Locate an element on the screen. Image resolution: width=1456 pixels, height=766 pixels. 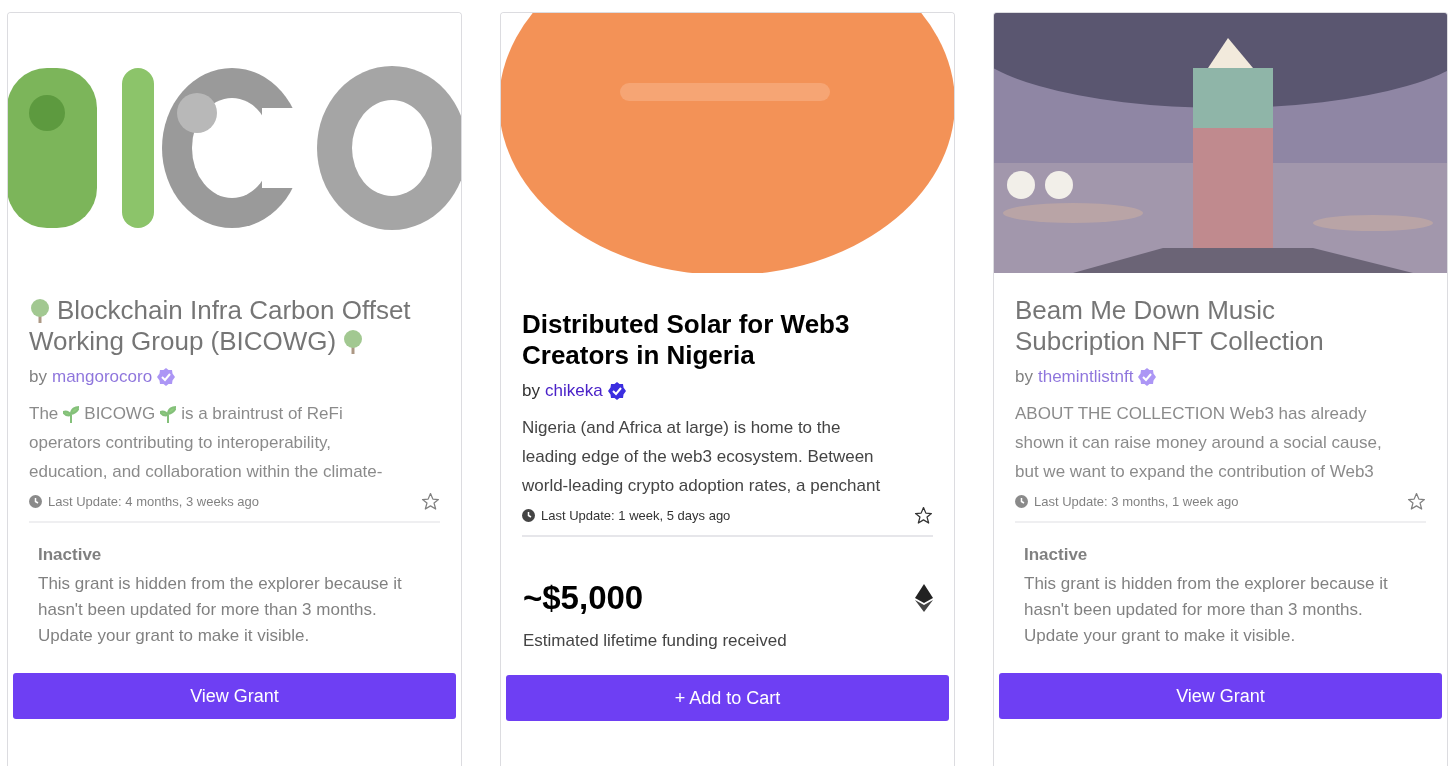
author-link: chikeka is located at coordinates (573, 391).